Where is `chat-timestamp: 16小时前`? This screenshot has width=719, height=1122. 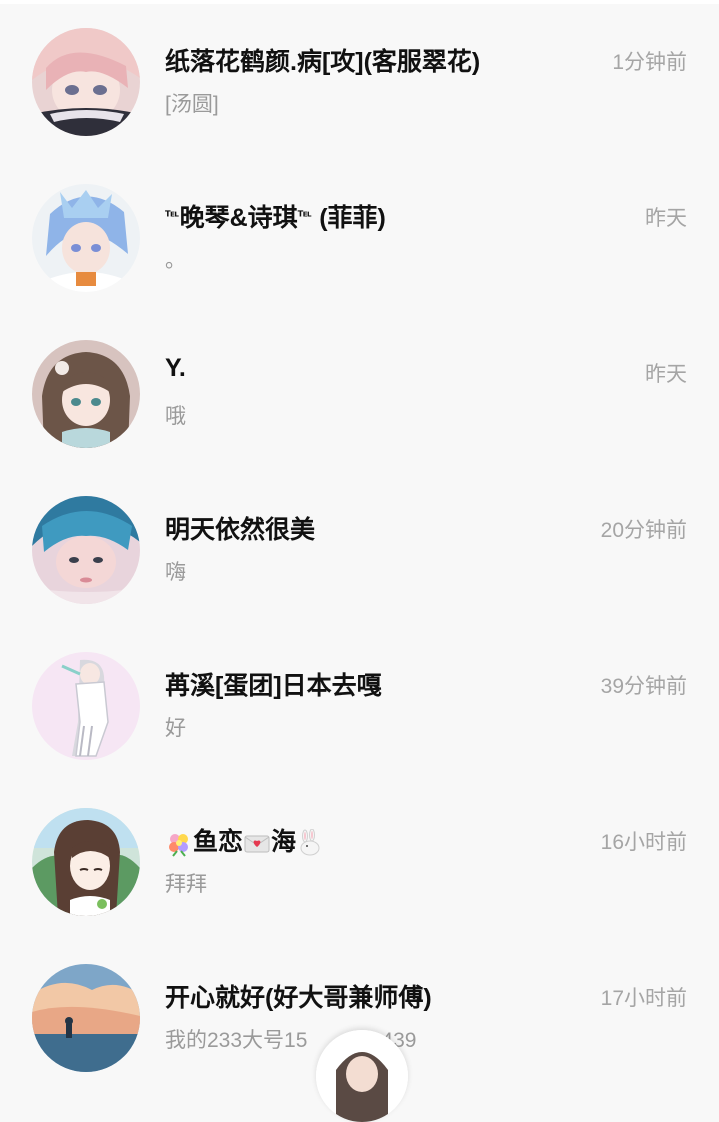
chat-timestamp: 16小时前 is located at coordinates (643, 842).